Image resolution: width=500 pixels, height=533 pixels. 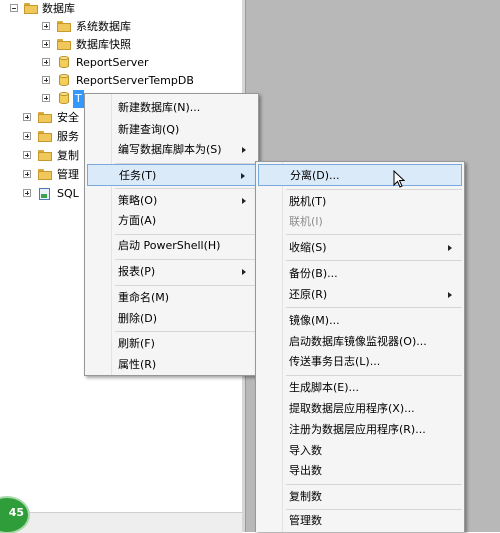 I want to click on menu-item-label: 启动 PowerShell(H), so click(x=169, y=245).